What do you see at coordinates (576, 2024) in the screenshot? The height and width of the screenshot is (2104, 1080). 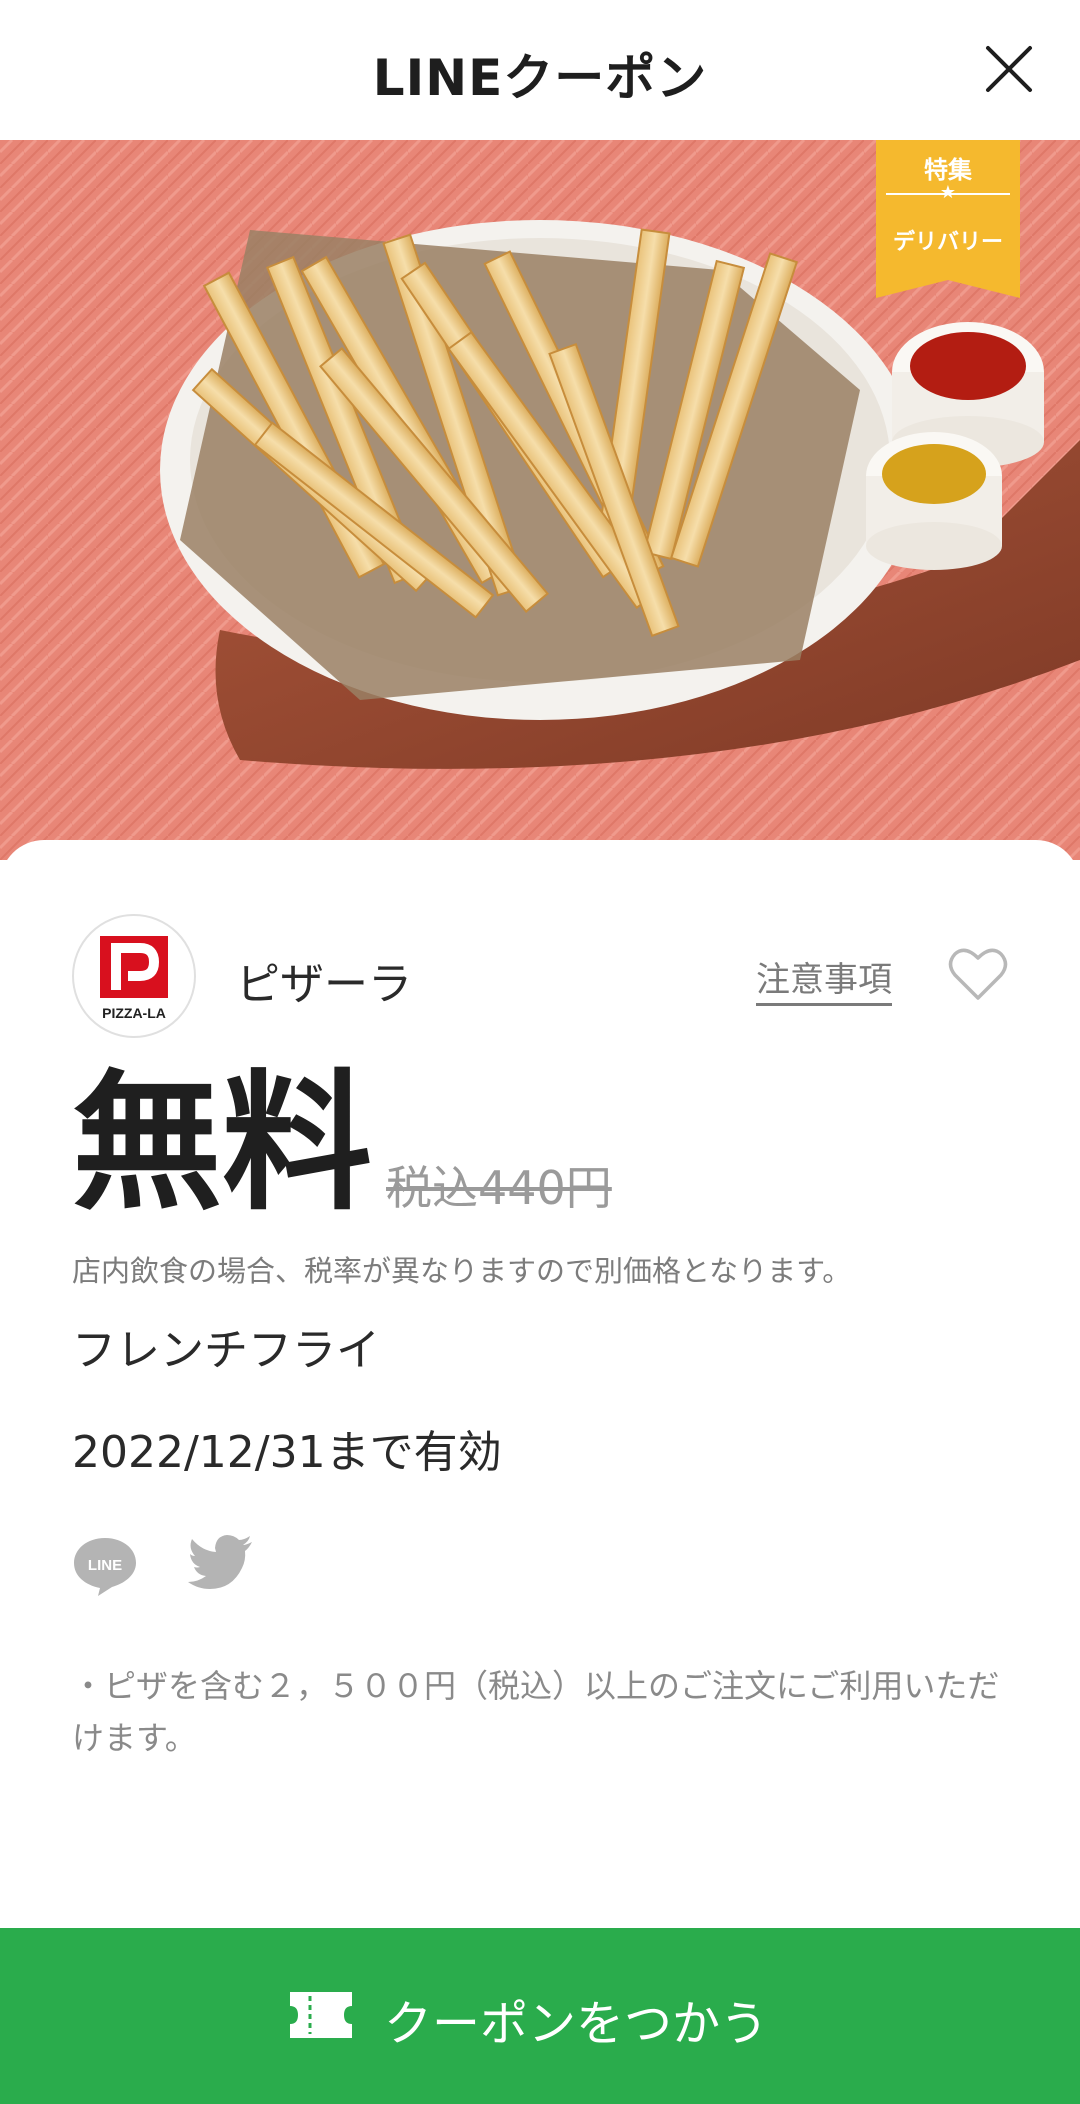 I see `use-coupon-label: クーポンをつかう` at bounding box center [576, 2024].